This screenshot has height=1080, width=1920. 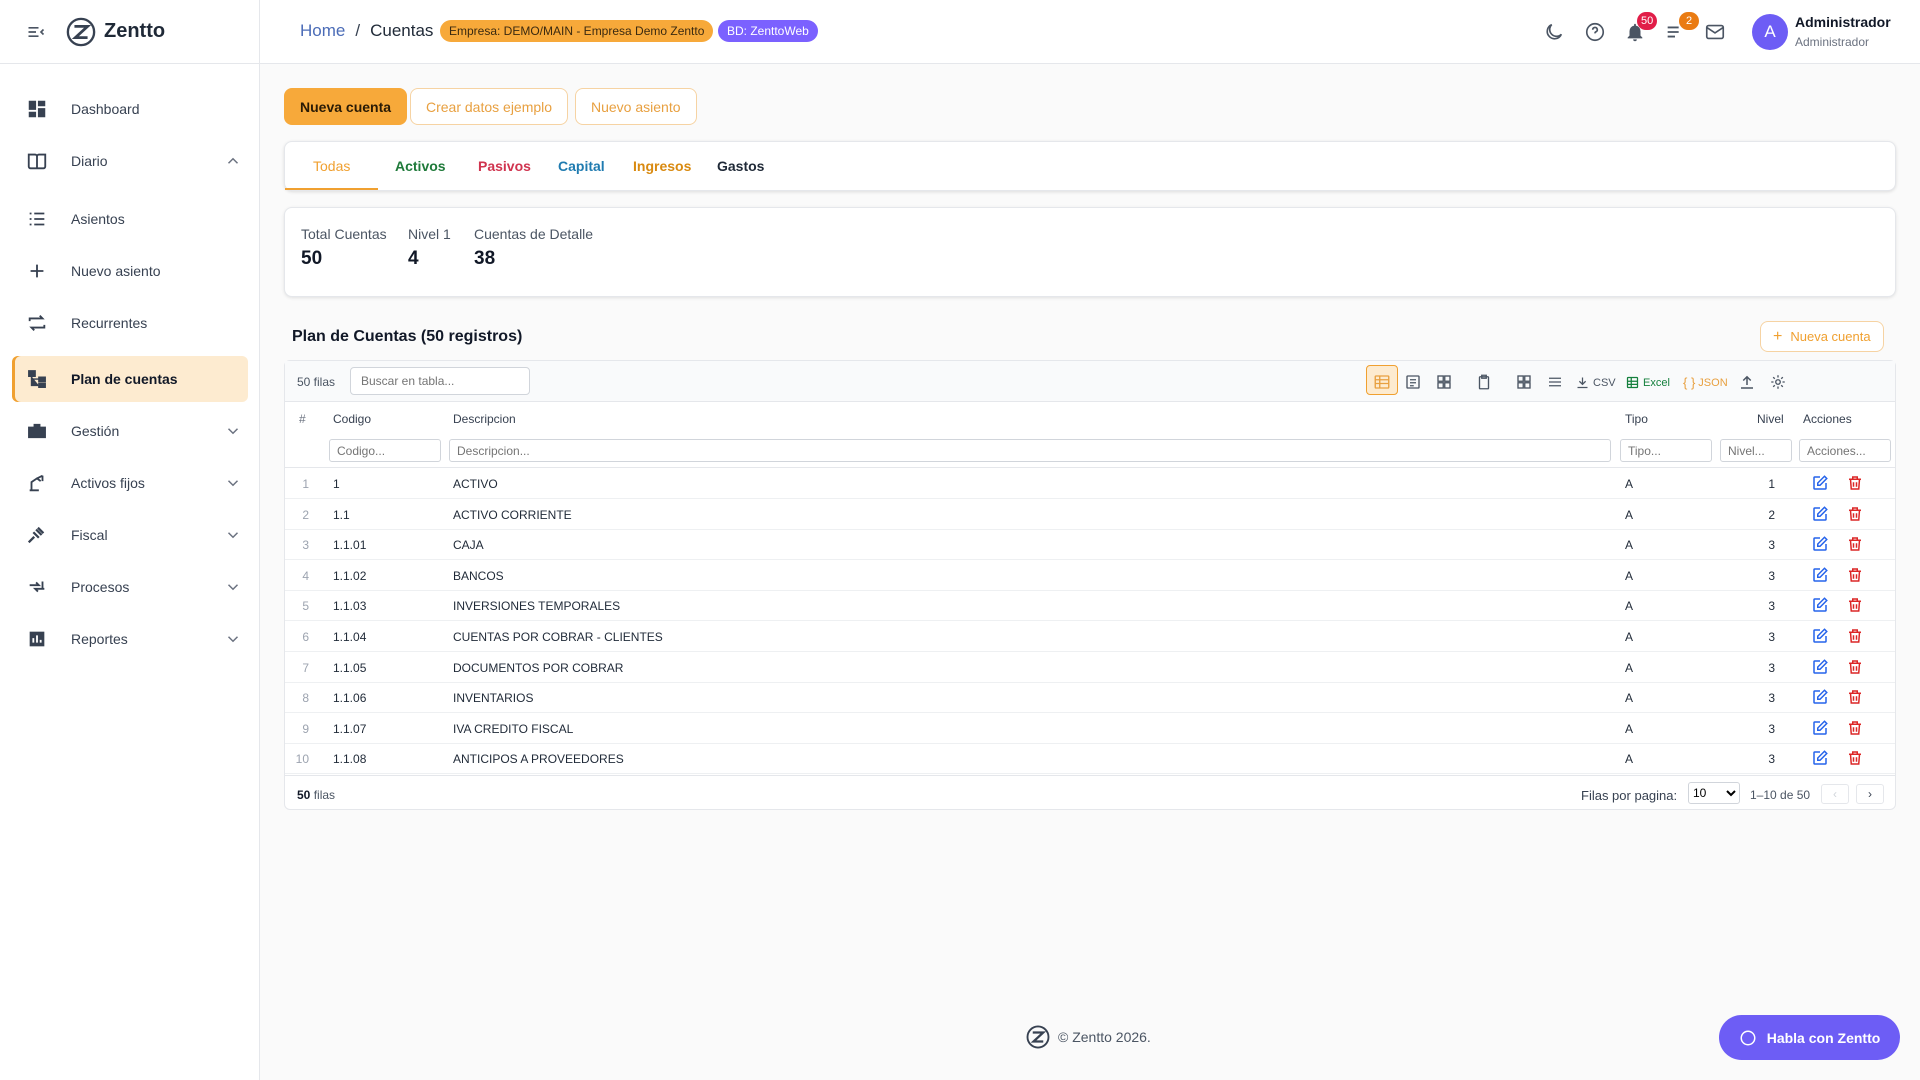 What do you see at coordinates (322, 31) in the screenshot?
I see `breadcrumb-home-link: Home` at bounding box center [322, 31].